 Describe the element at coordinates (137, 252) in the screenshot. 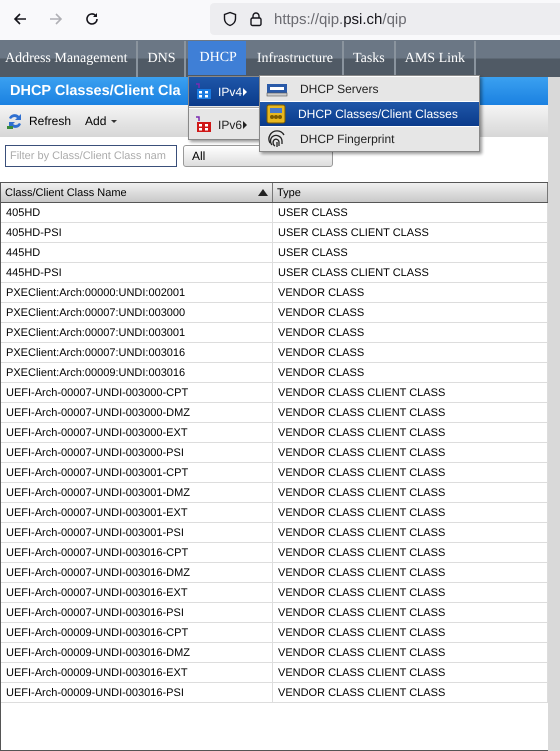

I see `table-cell: 445HD` at that location.